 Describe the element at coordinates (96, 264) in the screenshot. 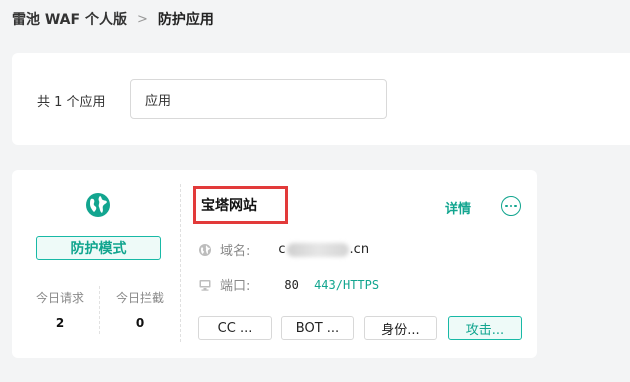

I see `app-summary: 防护模式 今日请求 2 今日拦截 0` at that location.